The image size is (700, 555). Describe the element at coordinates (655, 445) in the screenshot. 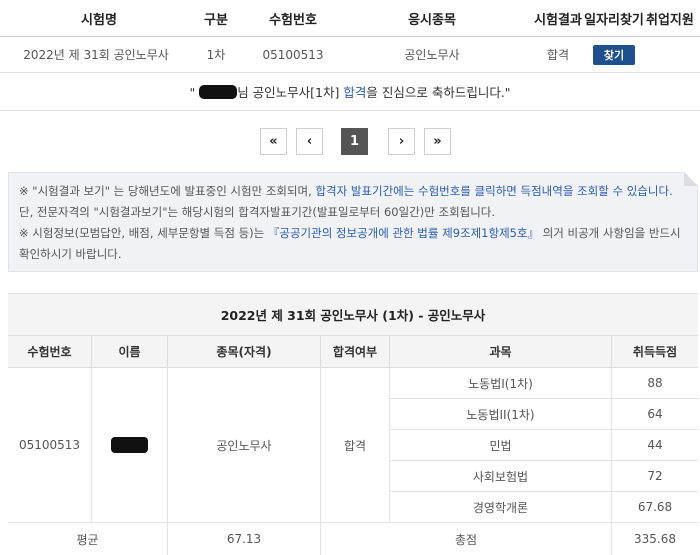

I see `subject-score: 44` at that location.